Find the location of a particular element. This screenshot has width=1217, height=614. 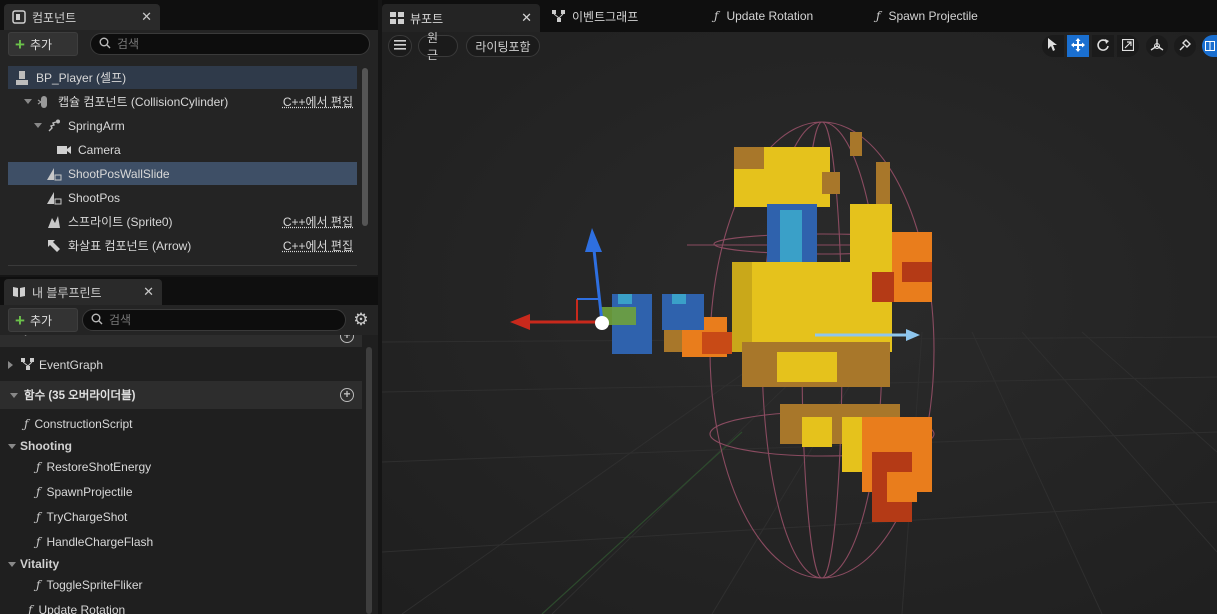

grid-snap-button is located at coordinates (1209, 46).